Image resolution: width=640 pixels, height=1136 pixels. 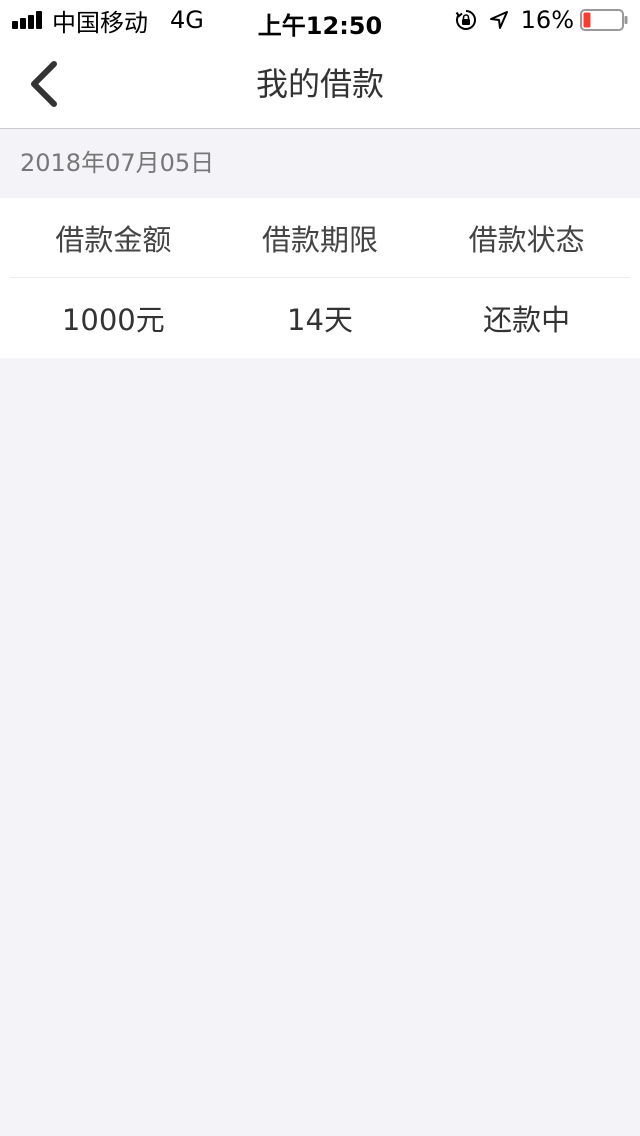 I want to click on navigation-bar: 我的借款, so click(x=320, y=84).